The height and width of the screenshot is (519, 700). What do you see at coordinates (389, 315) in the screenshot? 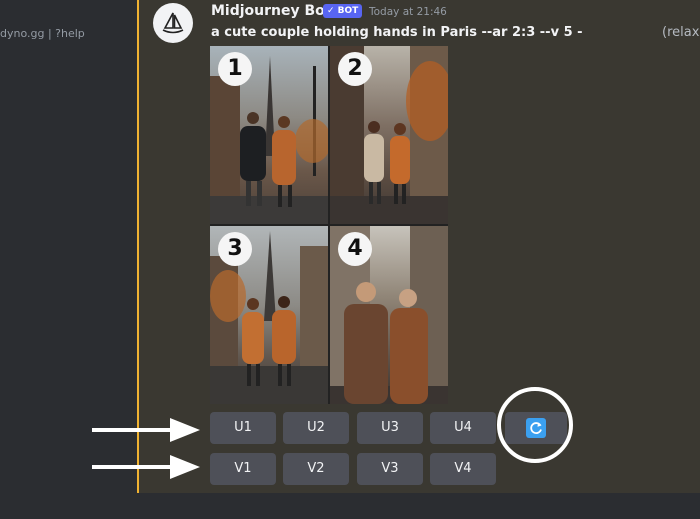
I see `grid-image-4: 4` at bounding box center [389, 315].